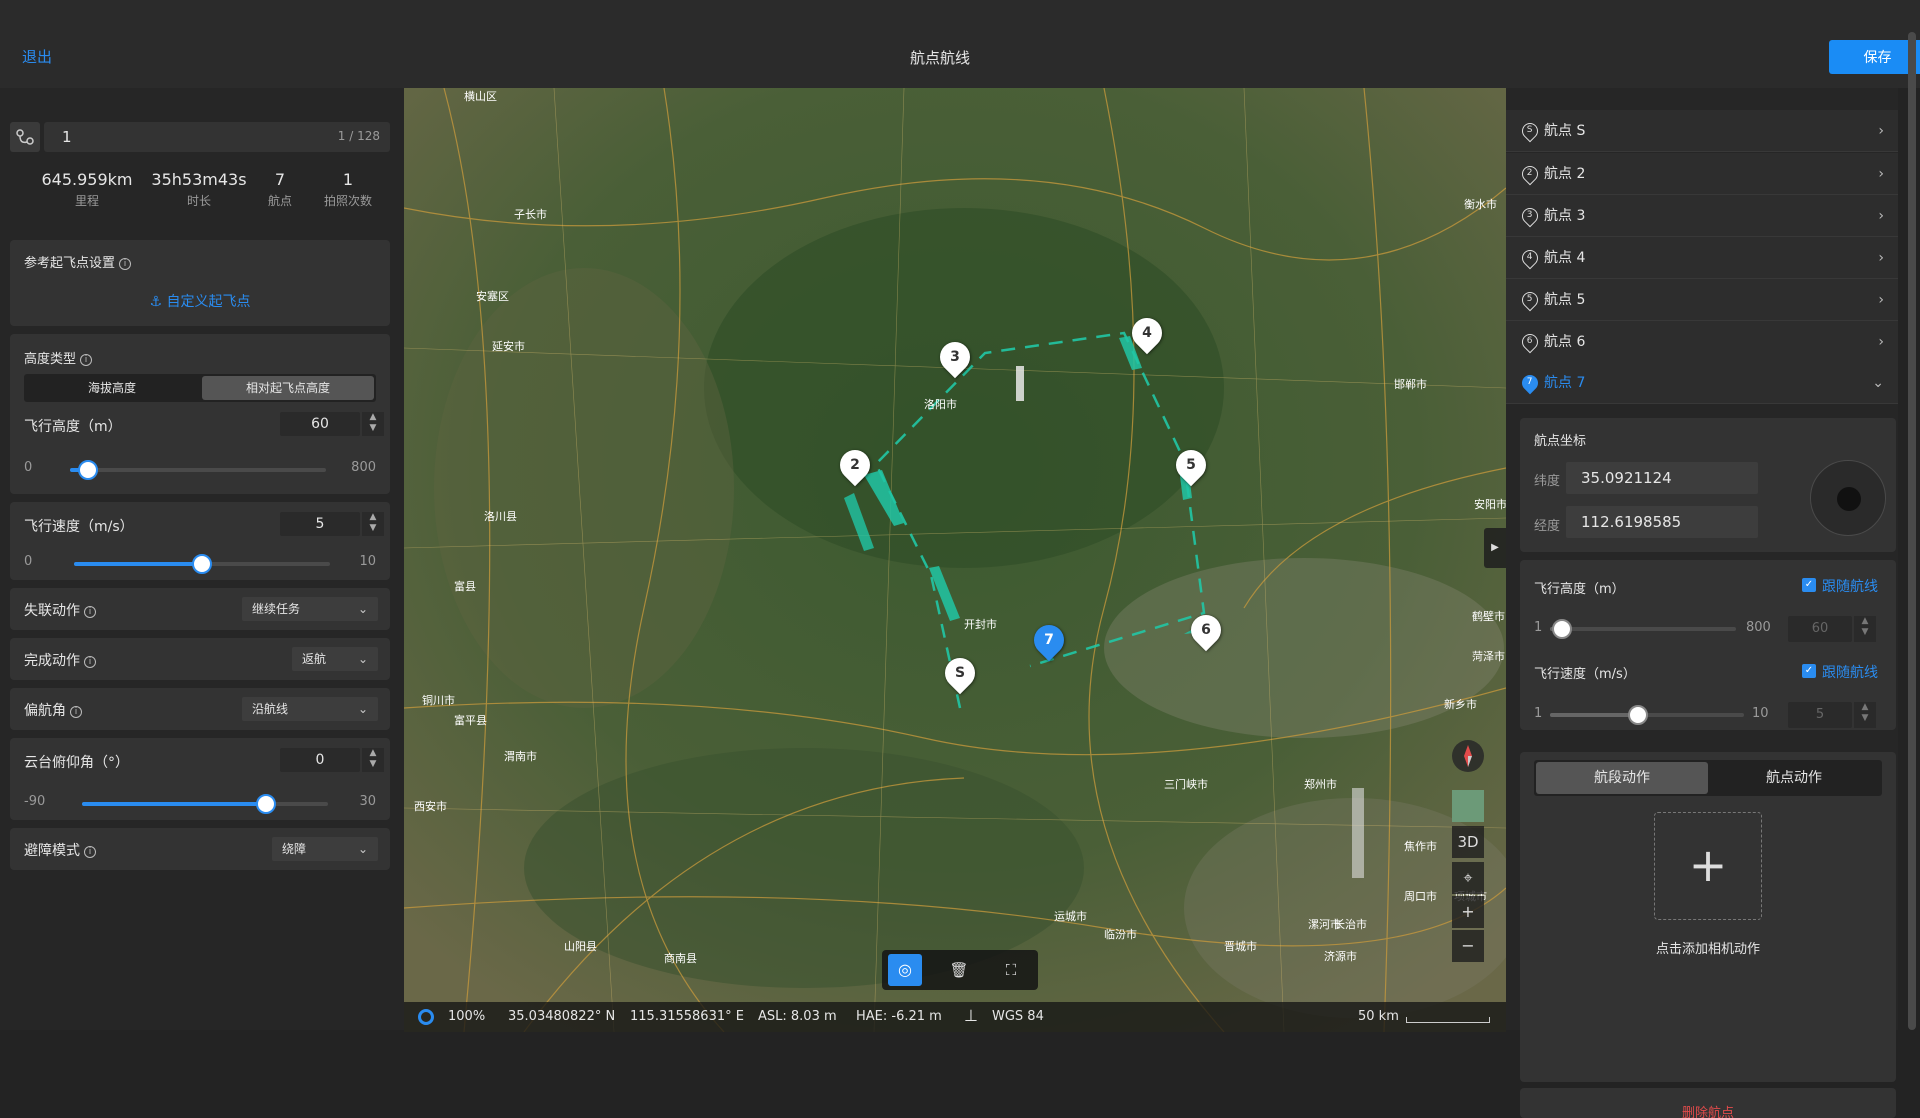 The image size is (1920, 1118). What do you see at coordinates (960, 673) in the screenshot?
I see `waypoint-marker: S` at bounding box center [960, 673].